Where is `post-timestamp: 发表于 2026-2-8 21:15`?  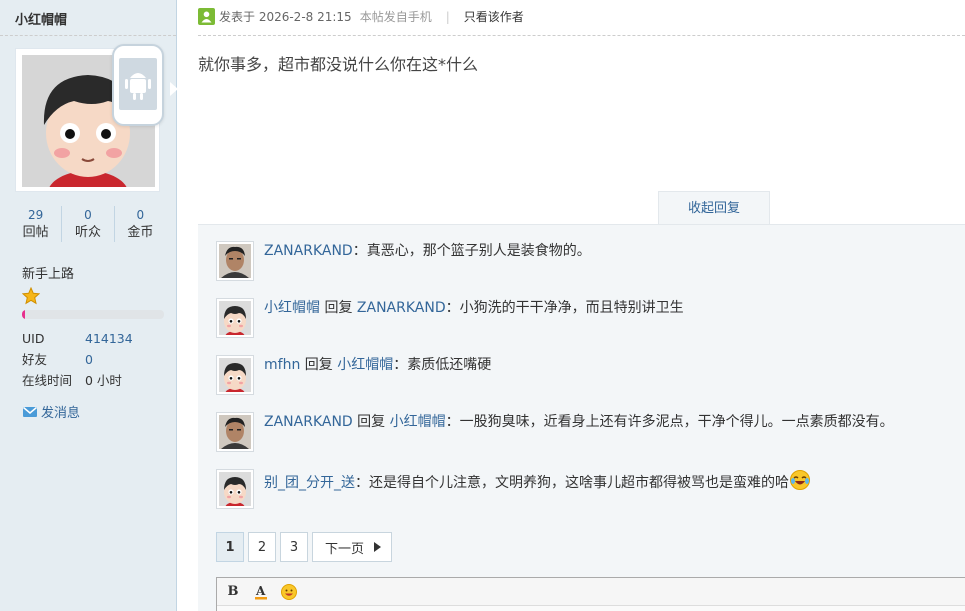 post-timestamp: 发表于 2026-2-8 21:15 is located at coordinates (285, 17).